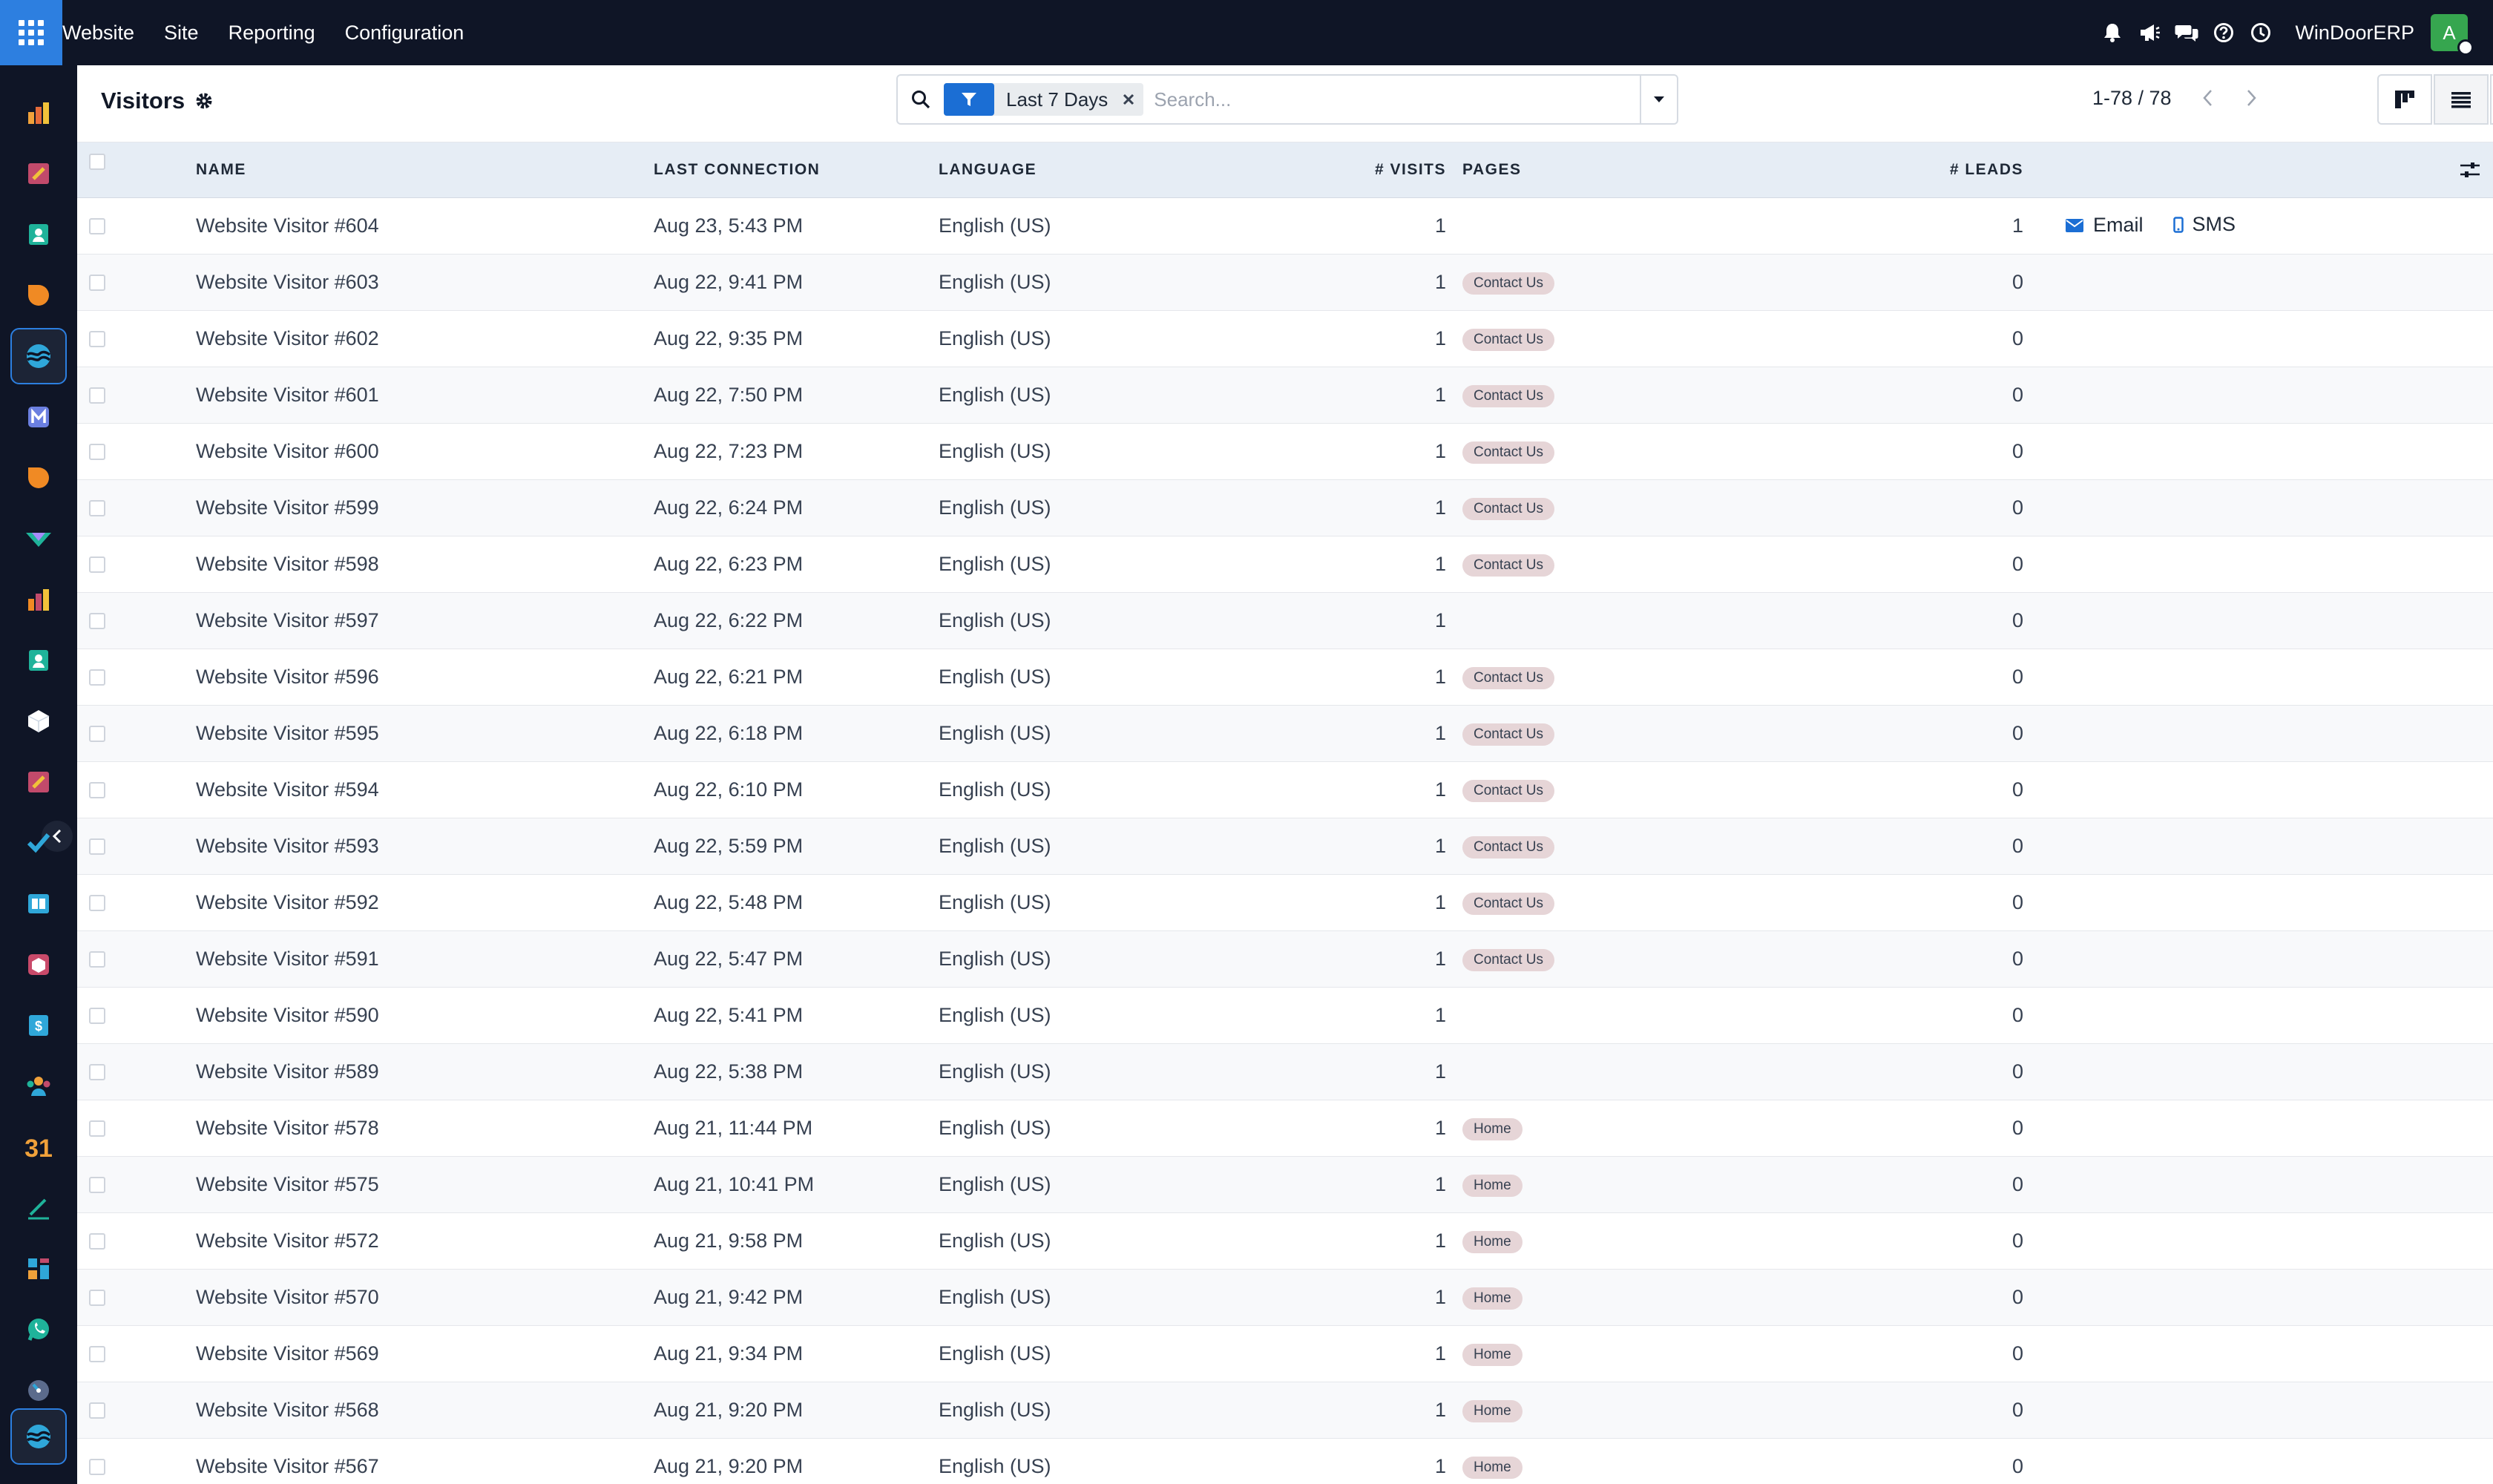 This screenshot has height=1484, width=2493. I want to click on rail-app-inventory, so click(38, 721).